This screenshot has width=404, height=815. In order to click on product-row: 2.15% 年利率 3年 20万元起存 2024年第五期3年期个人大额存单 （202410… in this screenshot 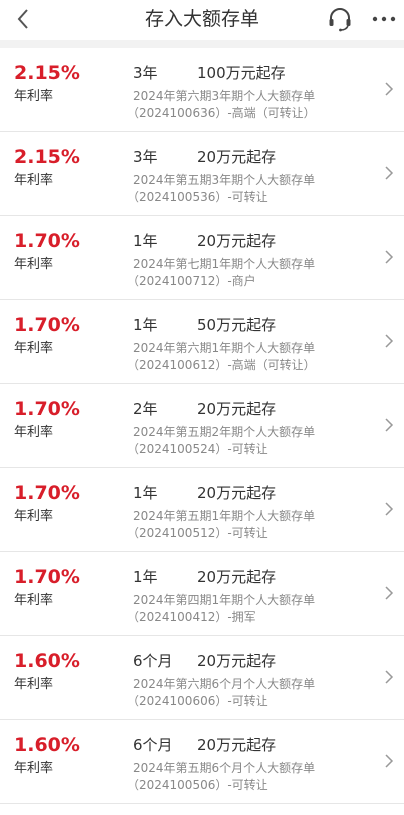, I will do `click(202, 174)`.